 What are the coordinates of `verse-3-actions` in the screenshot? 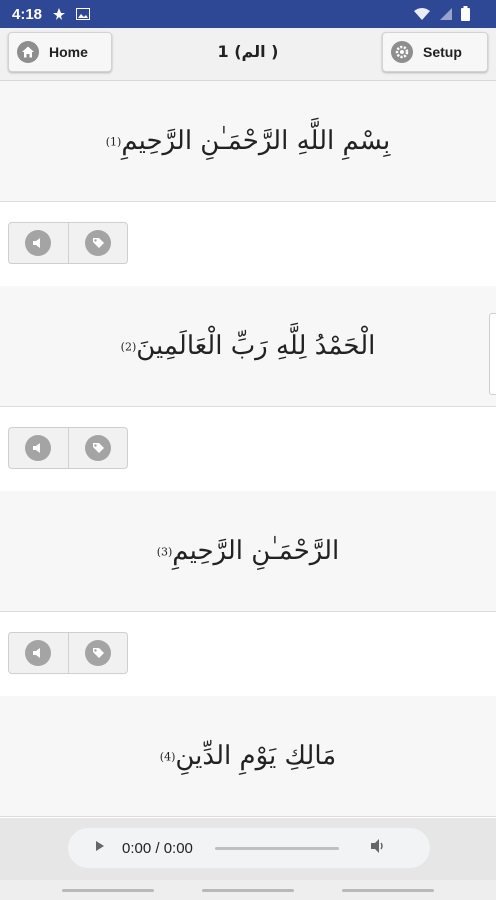 It's located at (248, 654).